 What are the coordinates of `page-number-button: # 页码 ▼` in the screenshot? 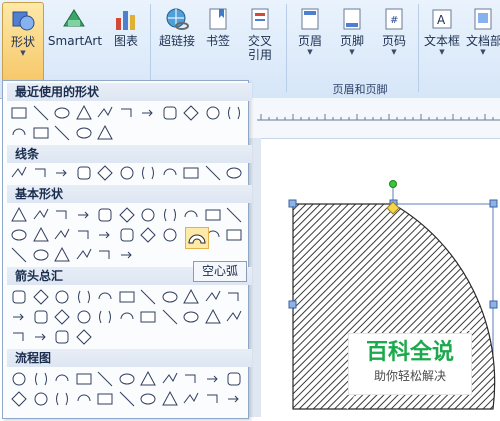 It's located at (394, 29).